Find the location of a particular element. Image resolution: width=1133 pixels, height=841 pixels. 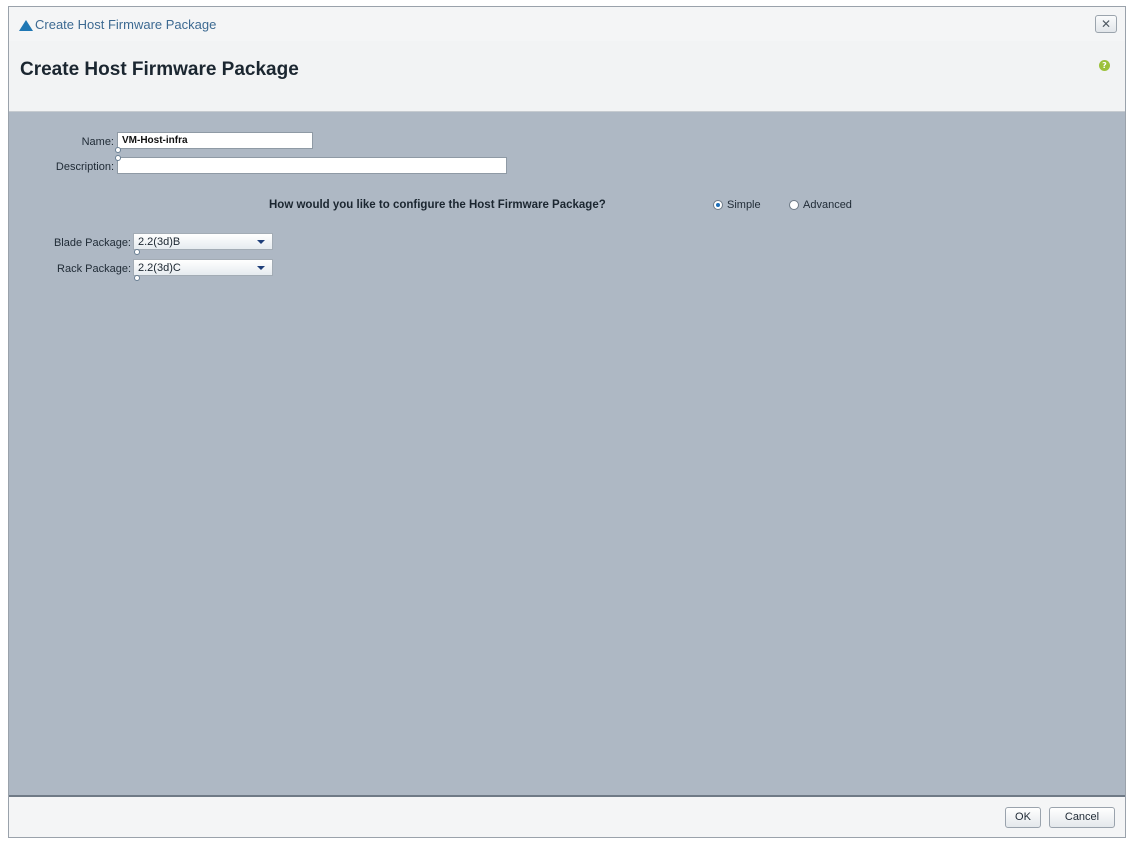

blade-package-label: Blade Package: is located at coordinates (92, 243).